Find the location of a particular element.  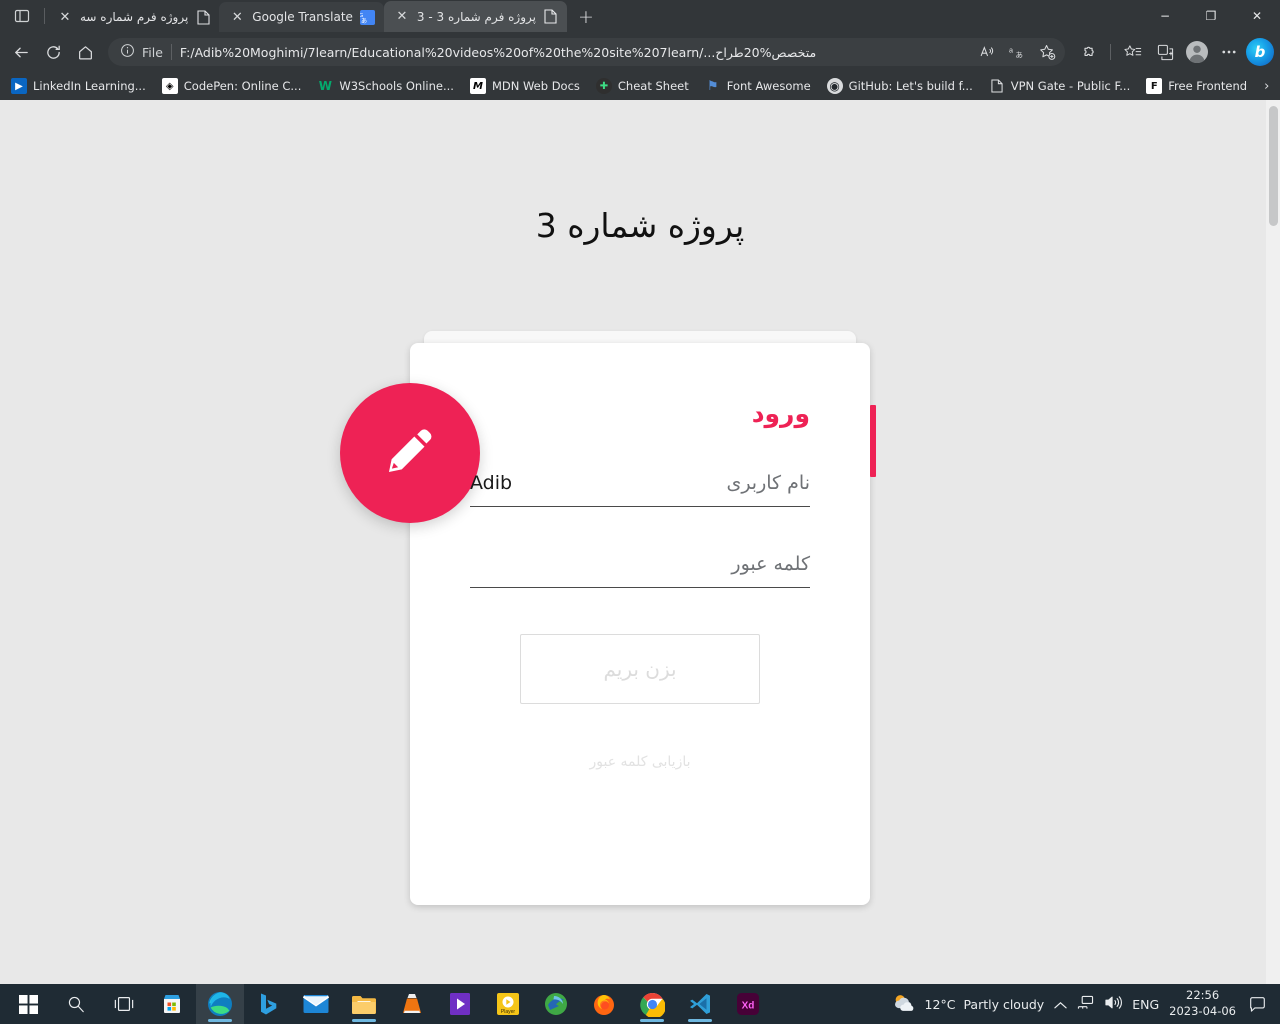

collections-icon is located at coordinates (1133, 52).